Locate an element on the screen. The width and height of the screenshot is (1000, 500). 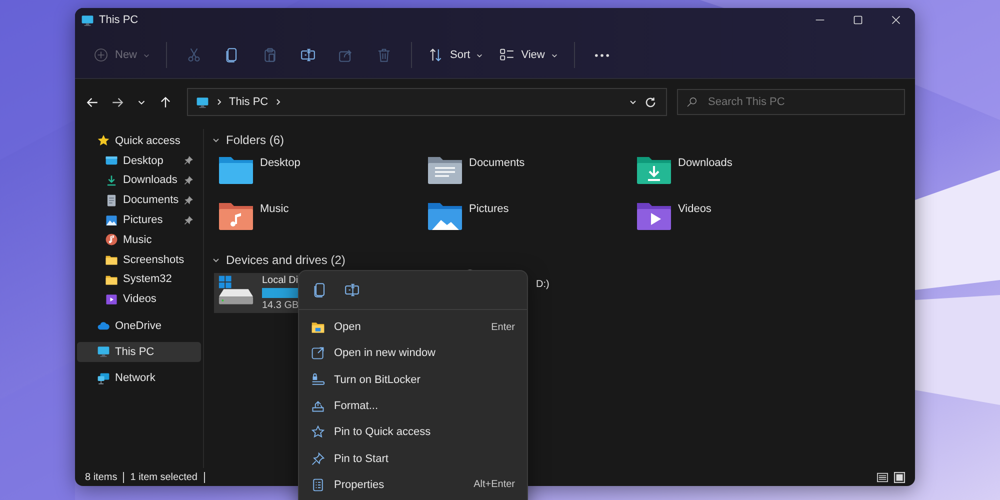
menu-item: Pin to Quick access is located at coordinates (413, 432).